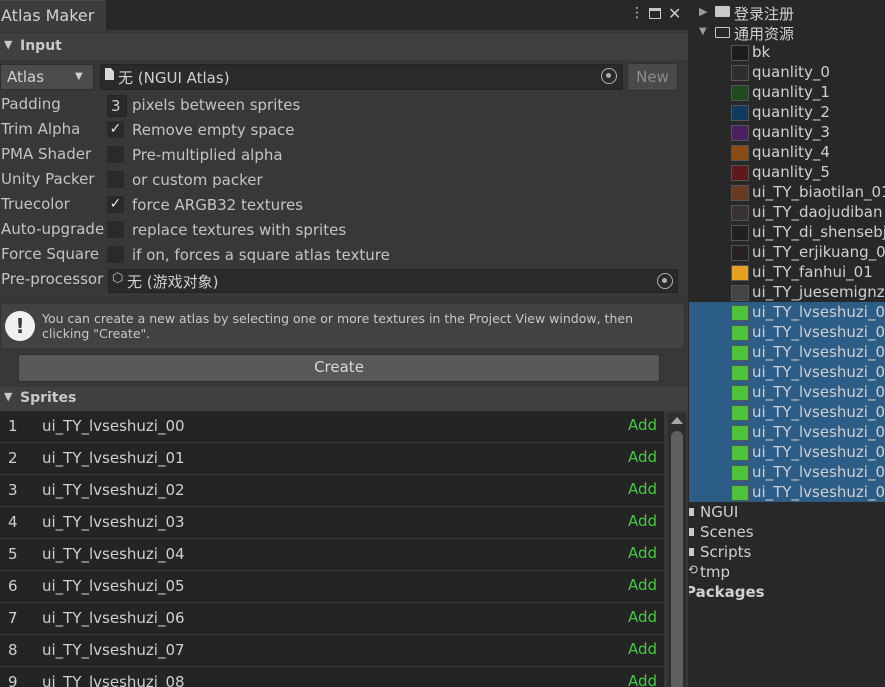 This screenshot has height=687, width=885. I want to click on preprocessor-object-field: ⬡ 无 (游戏对象), so click(393, 281).